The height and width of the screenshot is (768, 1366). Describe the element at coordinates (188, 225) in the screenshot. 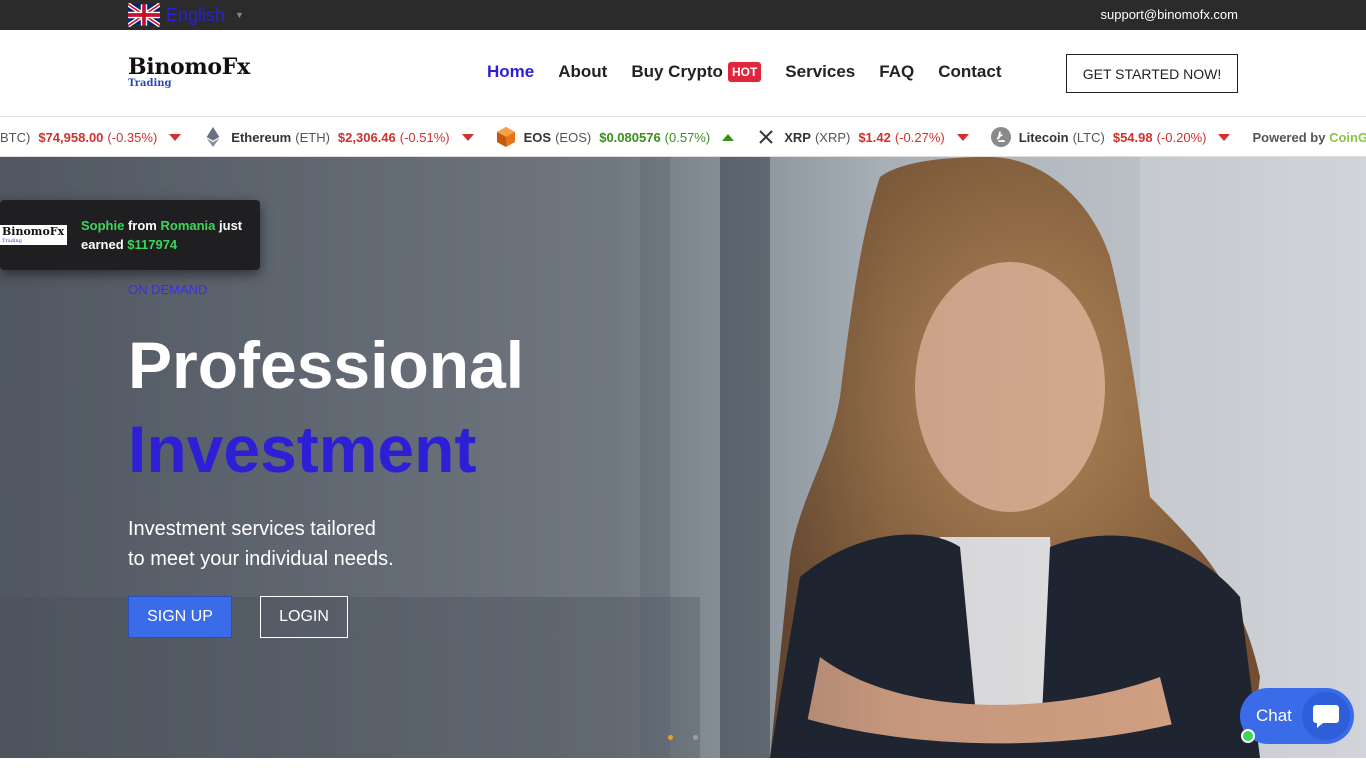

I see `notification-country: Romania` at that location.